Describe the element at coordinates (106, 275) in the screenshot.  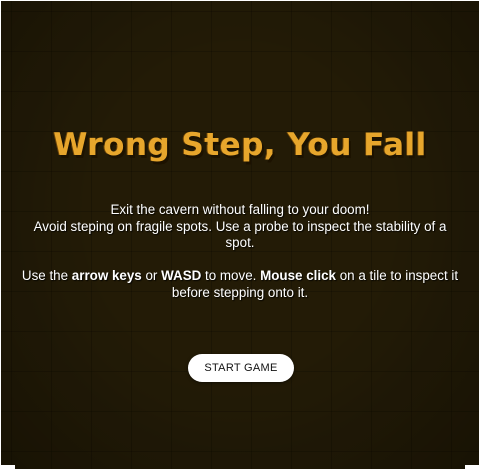
I see `controls-arrow-keys: arrow keys` at that location.